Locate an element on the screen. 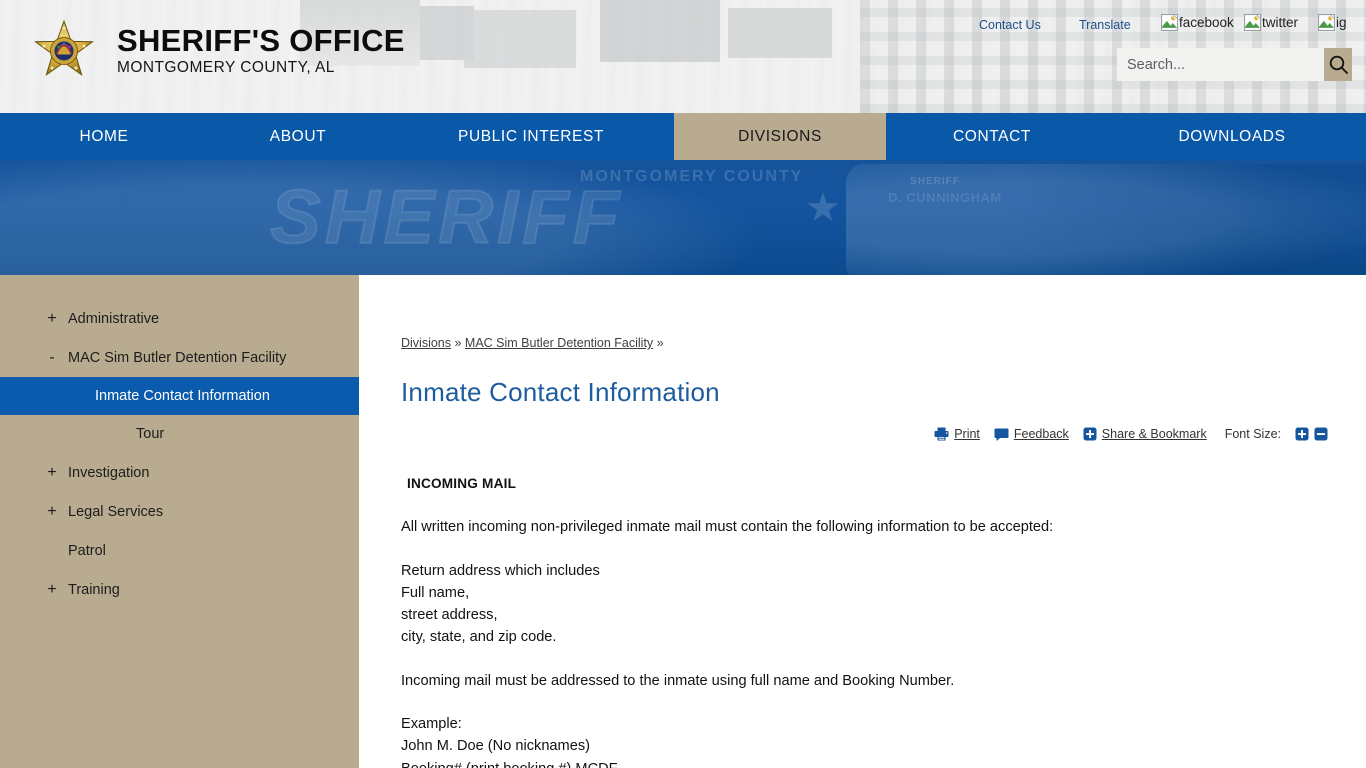 This screenshot has width=1366, height=768. printer-icon is located at coordinates (941, 434).